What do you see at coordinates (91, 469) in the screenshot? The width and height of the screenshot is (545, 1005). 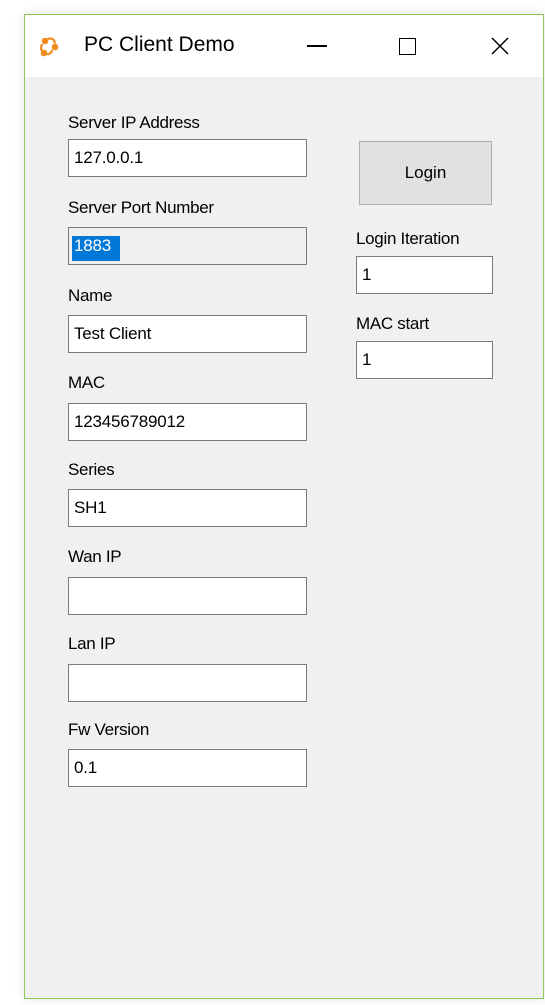 I see `series-label: Series` at bounding box center [91, 469].